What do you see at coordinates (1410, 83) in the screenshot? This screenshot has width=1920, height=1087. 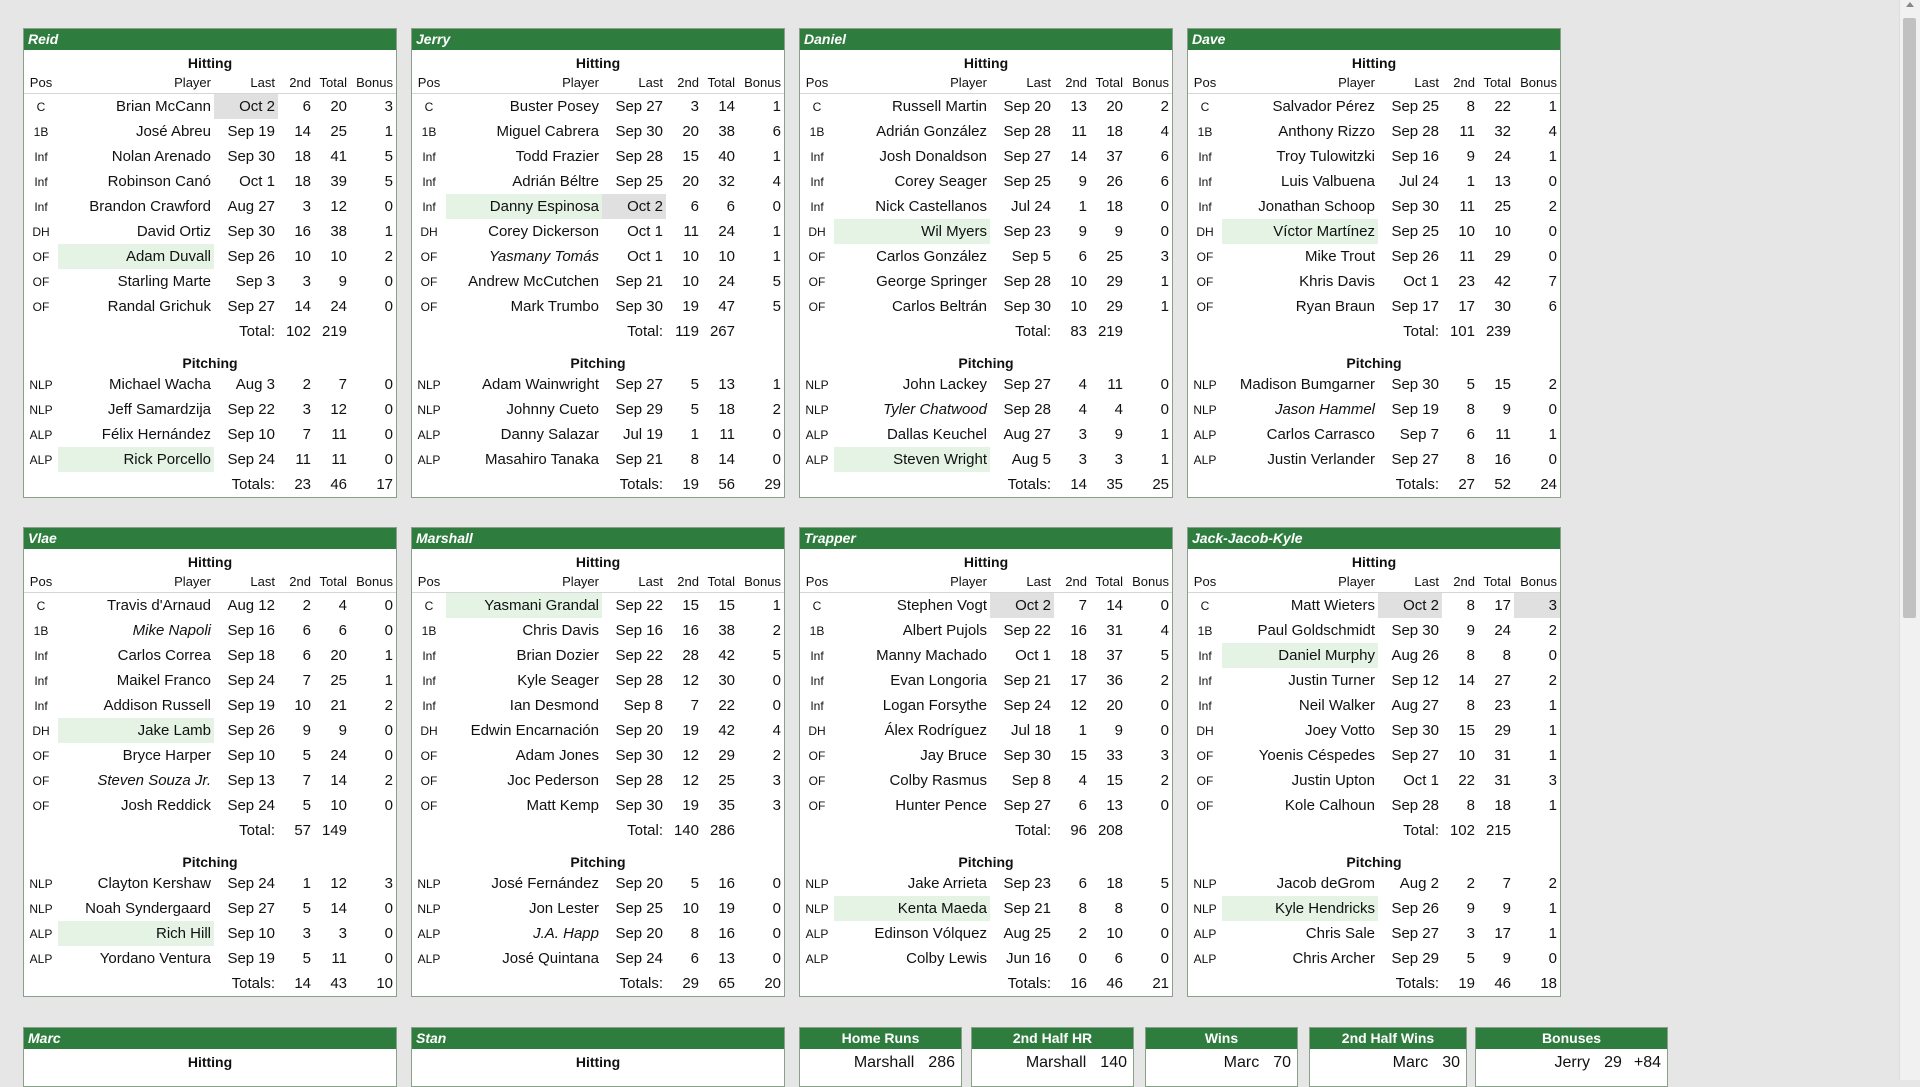 I see `header-last: Last` at bounding box center [1410, 83].